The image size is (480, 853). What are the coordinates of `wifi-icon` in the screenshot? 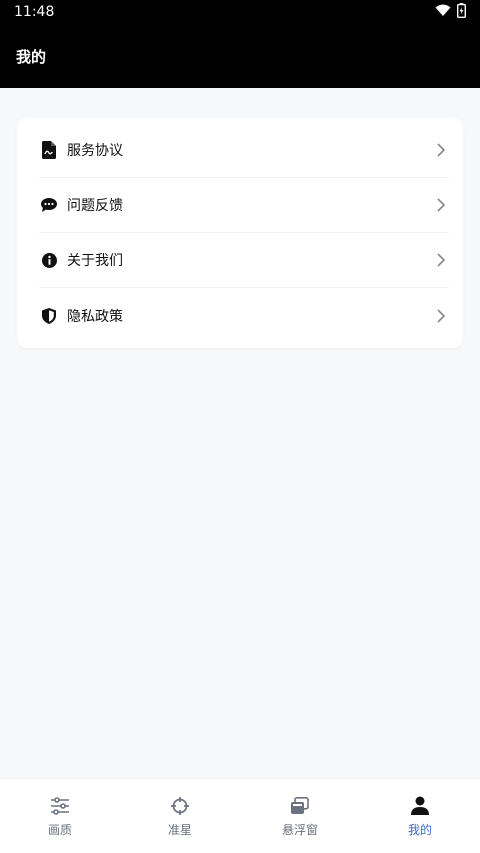 It's located at (443, 12).